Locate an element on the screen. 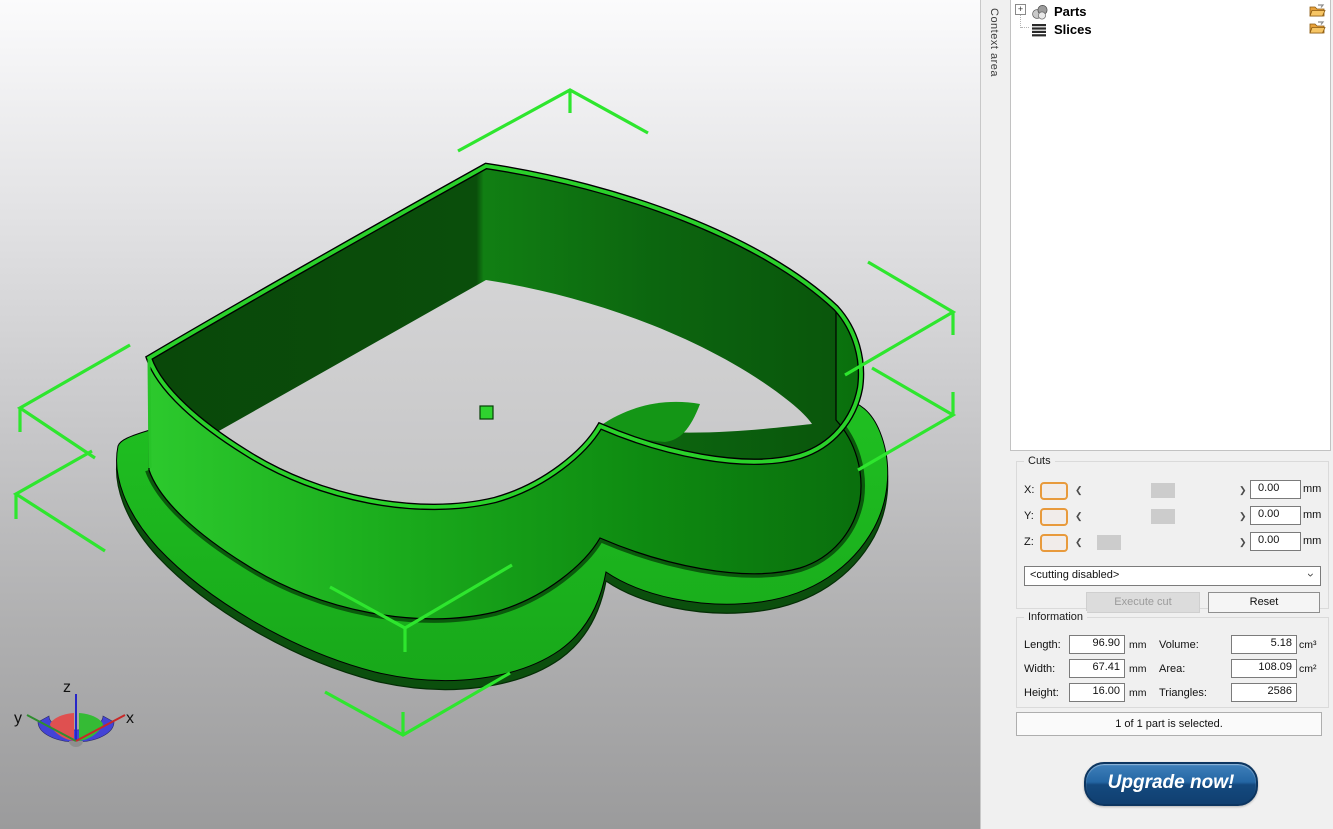 The width and height of the screenshot is (1333, 829). reset-button: Reset is located at coordinates (1264, 602).